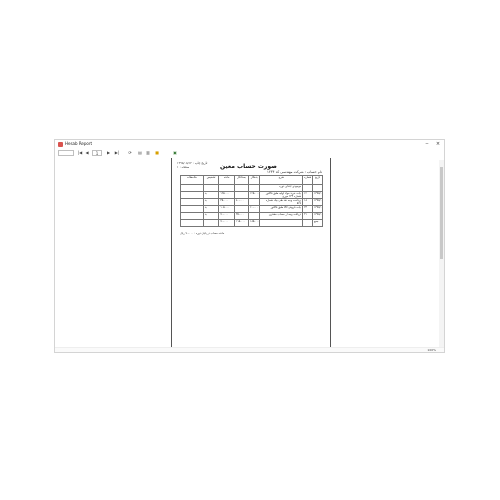 This screenshot has width=500, height=500. Describe the element at coordinates (175, 153) in the screenshot. I see `export-icon: ▣` at that location.